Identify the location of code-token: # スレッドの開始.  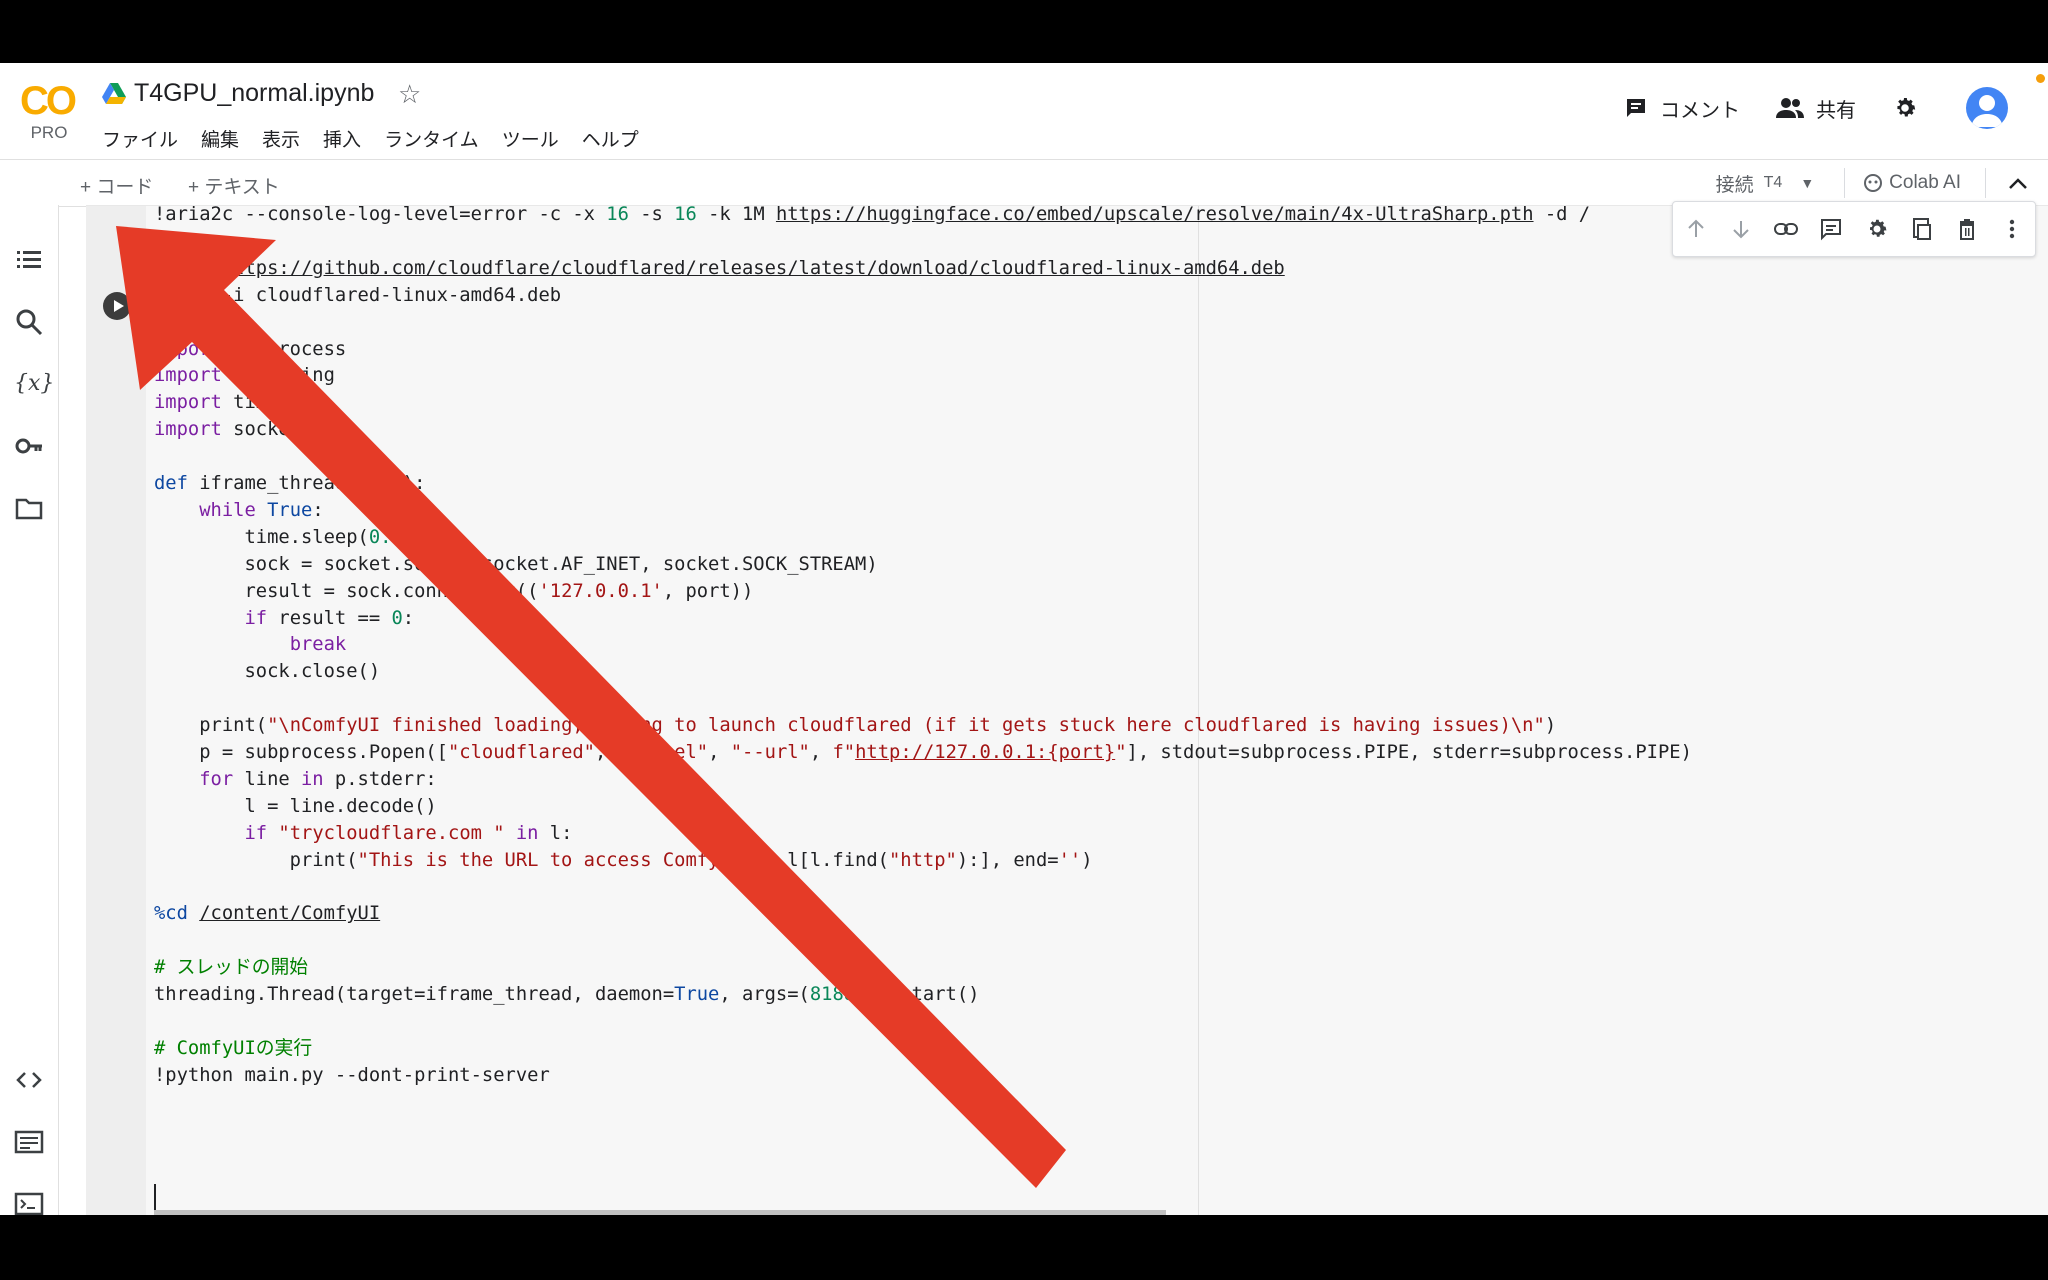
(231, 968).